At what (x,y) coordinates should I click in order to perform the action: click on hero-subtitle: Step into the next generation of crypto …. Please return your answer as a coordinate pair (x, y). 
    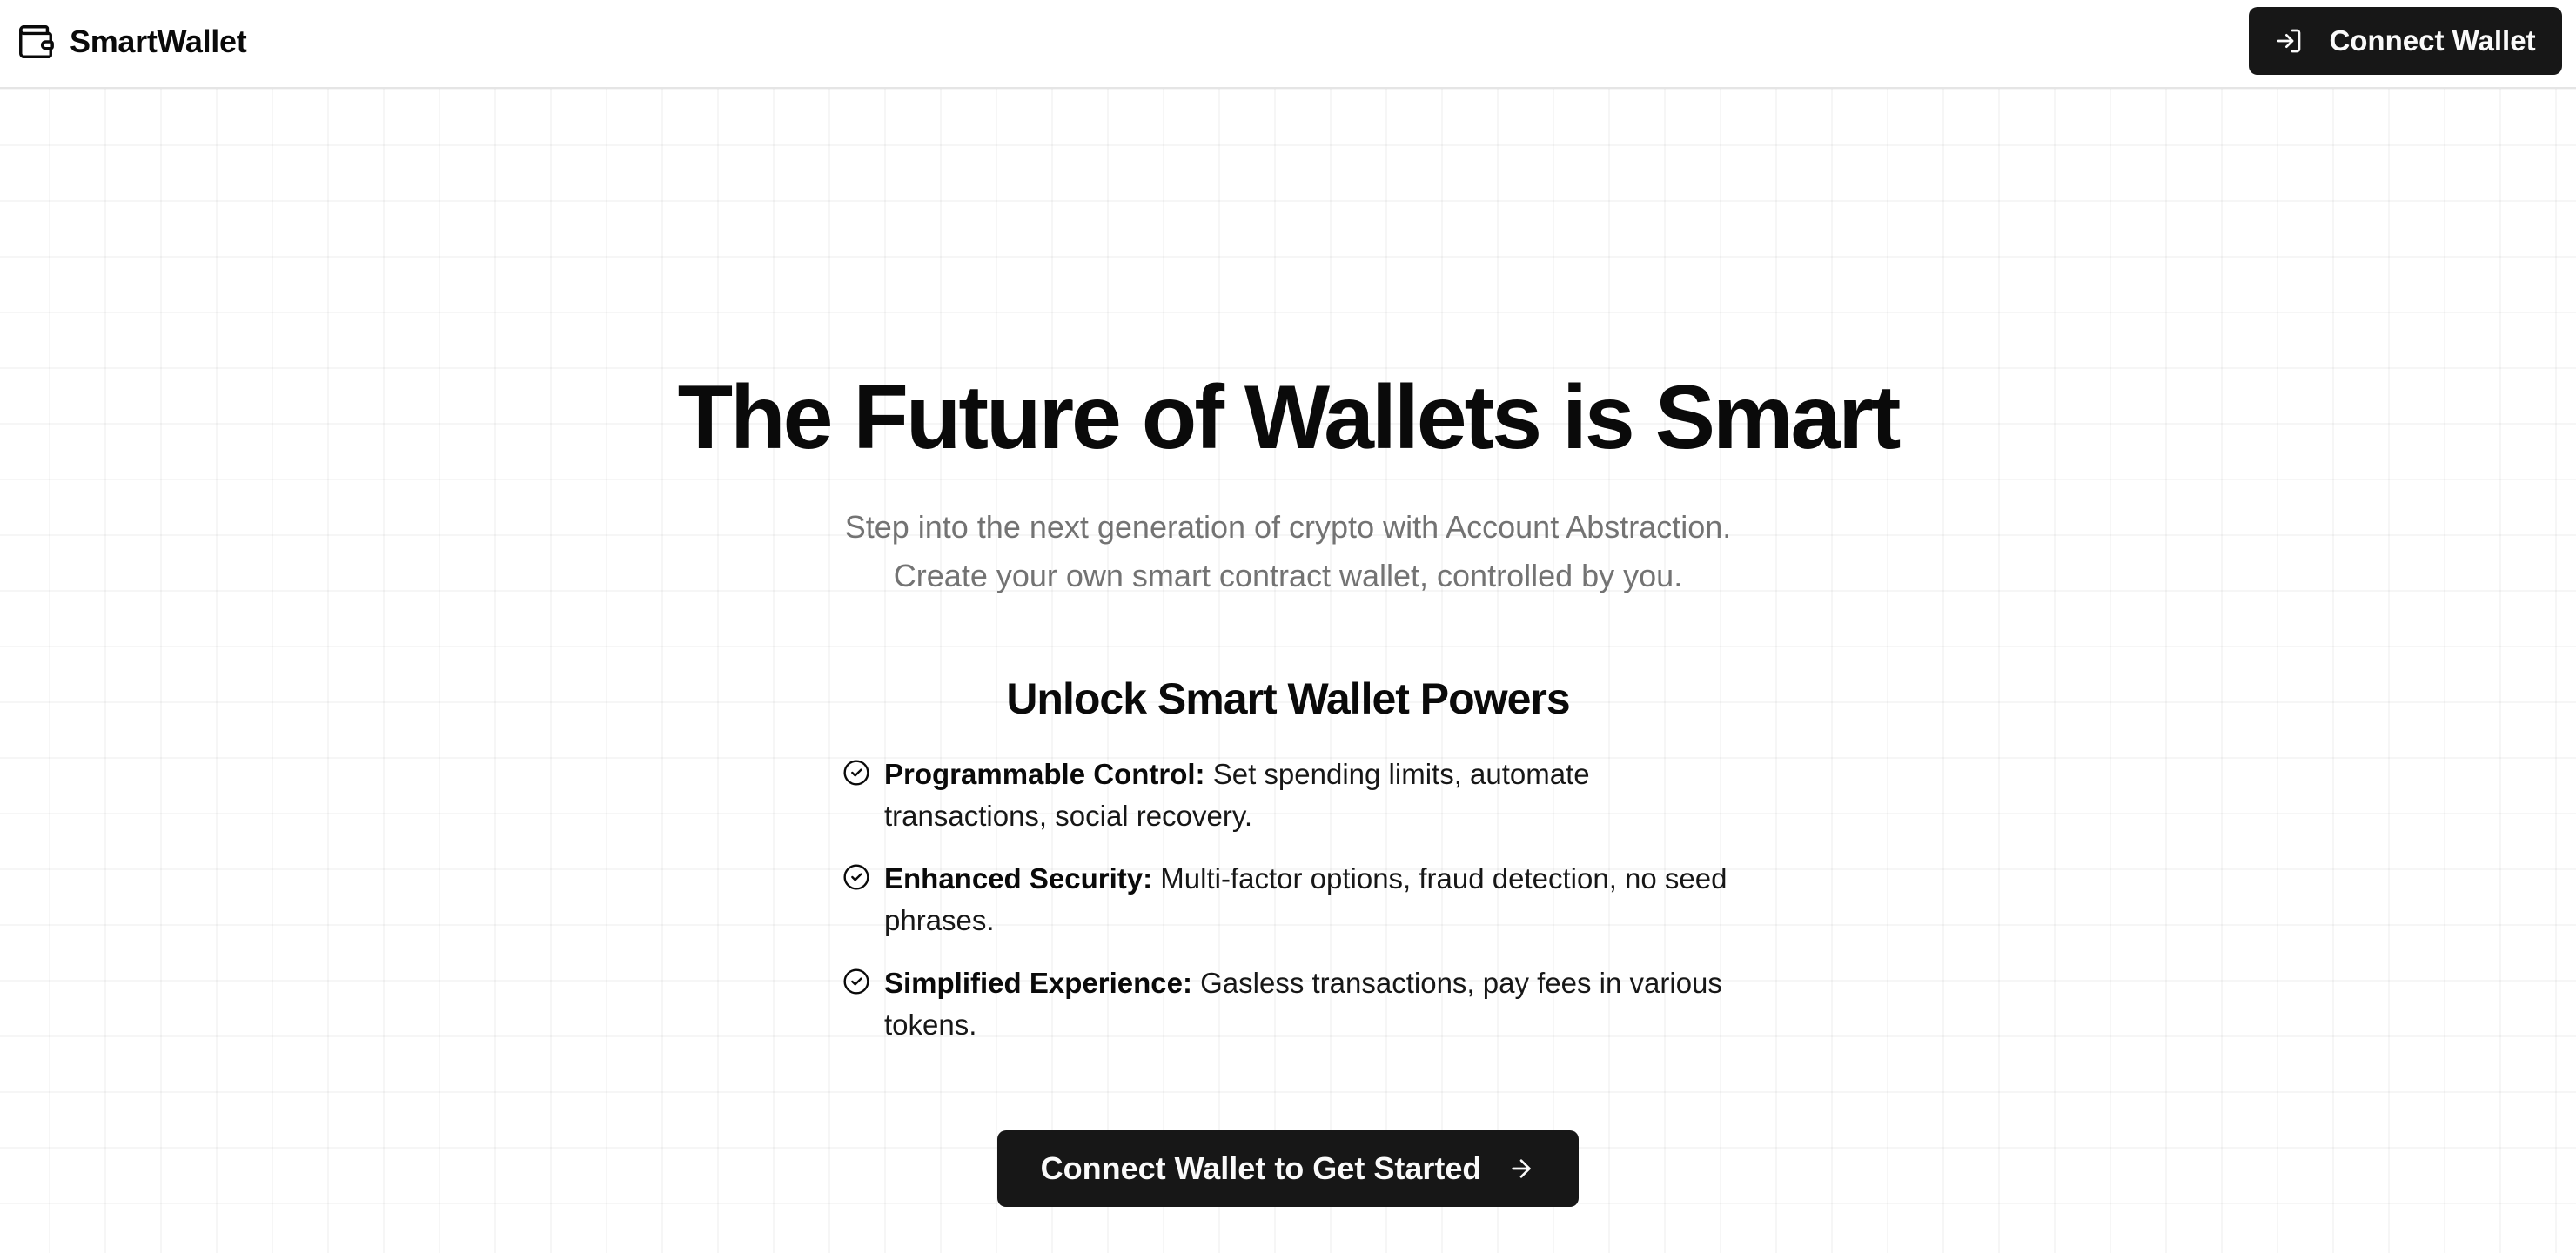
    Looking at the image, I should click on (1288, 551).